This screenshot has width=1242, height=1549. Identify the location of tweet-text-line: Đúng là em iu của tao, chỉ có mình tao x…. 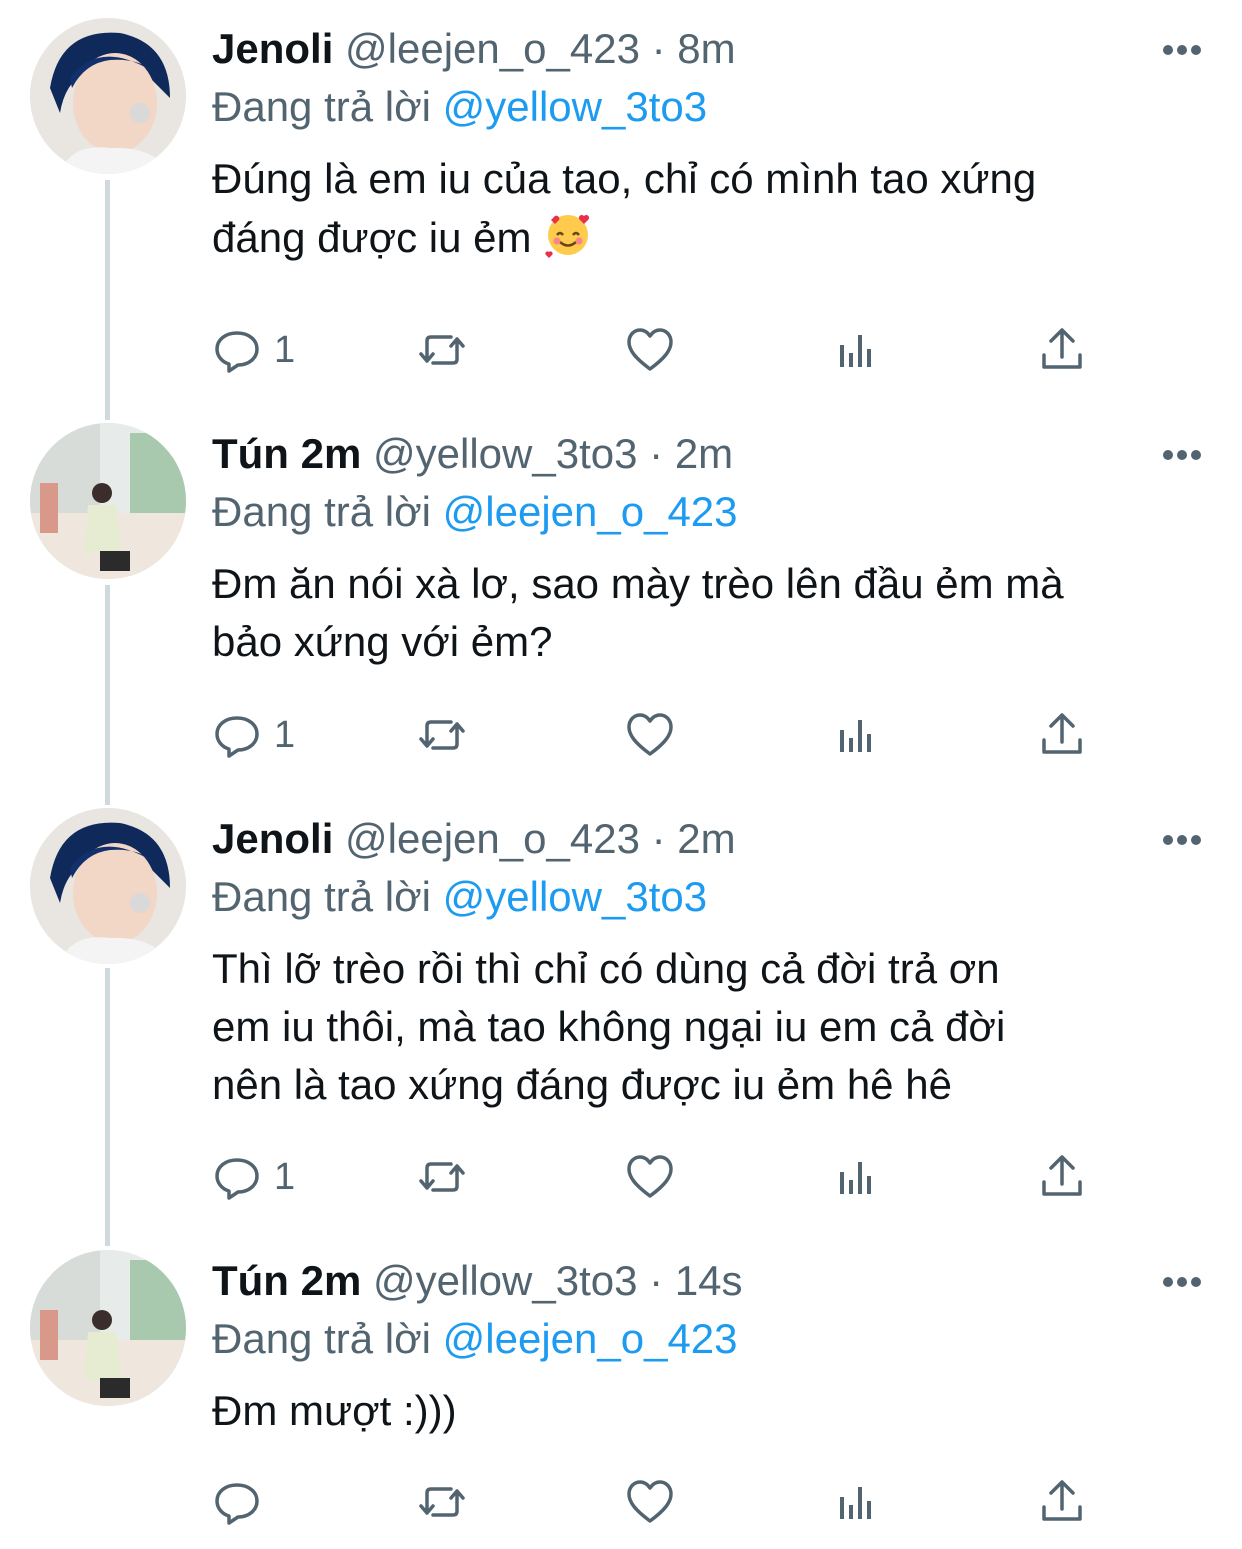
(624, 178).